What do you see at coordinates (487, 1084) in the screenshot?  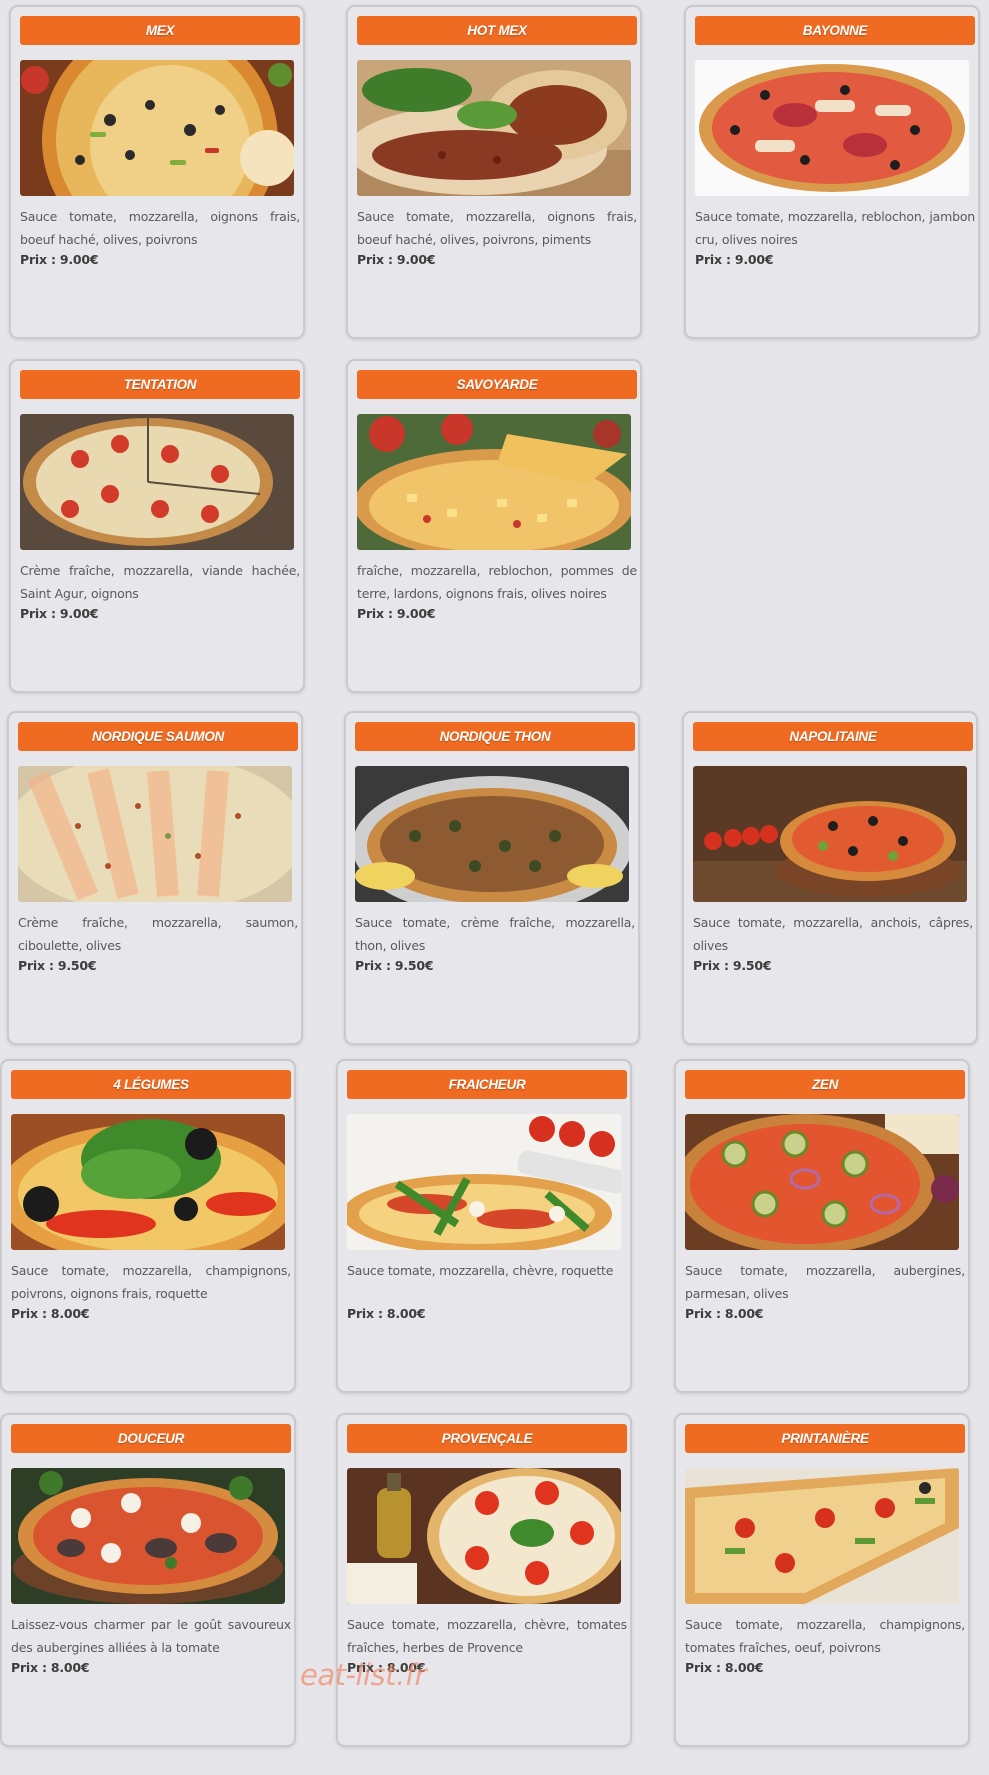 I see `pizza-name: FRAICHEUR` at bounding box center [487, 1084].